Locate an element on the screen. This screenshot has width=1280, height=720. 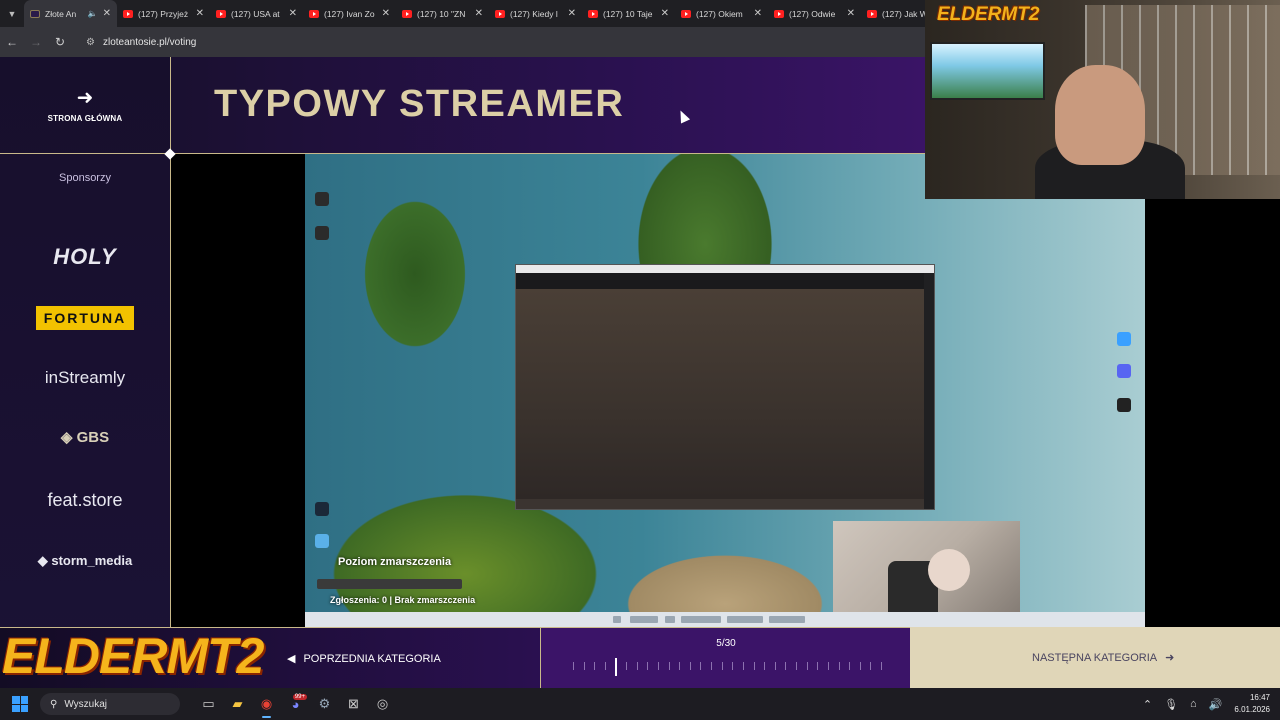
sponsor-holy-logo: HOLY is located at coordinates (85, 257).